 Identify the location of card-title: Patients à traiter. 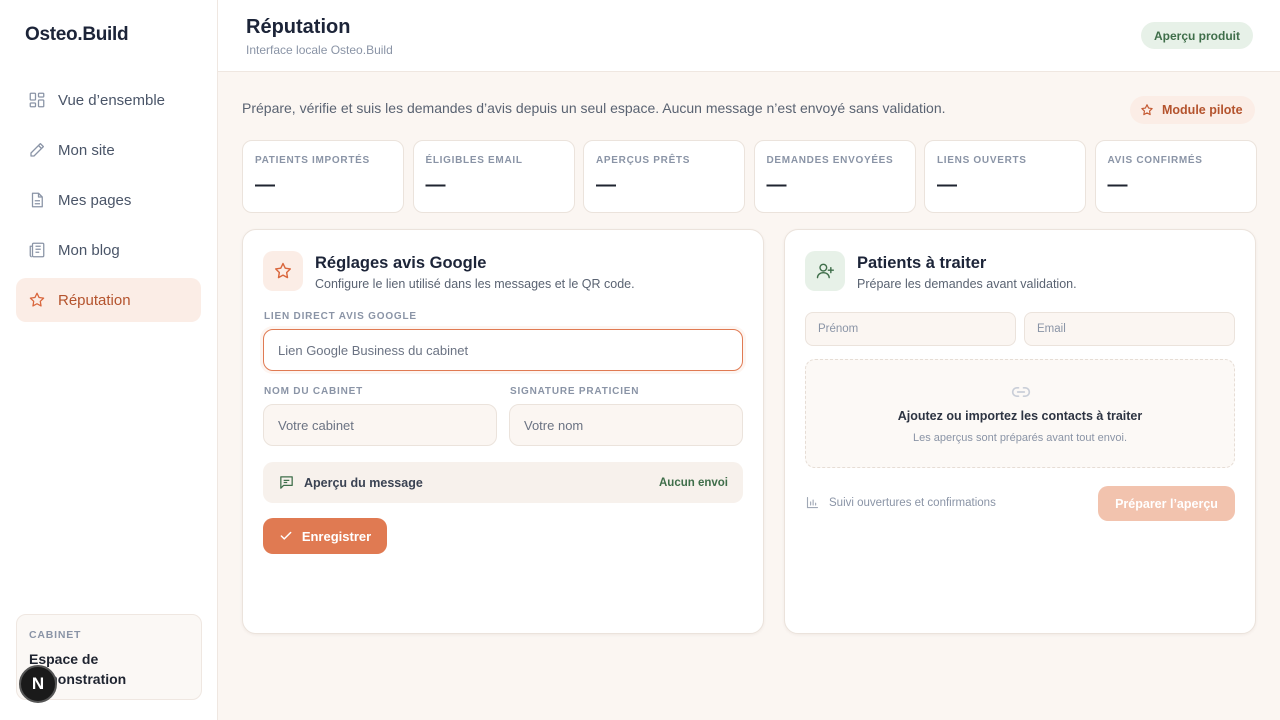
(922, 263).